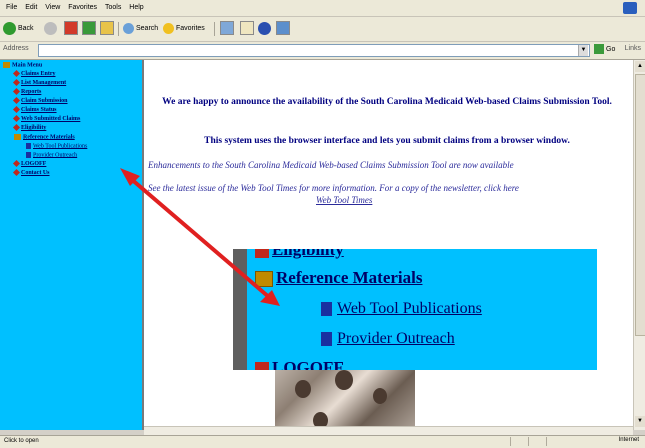 The height and width of the screenshot is (448, 645). Describe the element at coordinates (136, 8) in the screenshot. I see `menu-help: Help` at that location.